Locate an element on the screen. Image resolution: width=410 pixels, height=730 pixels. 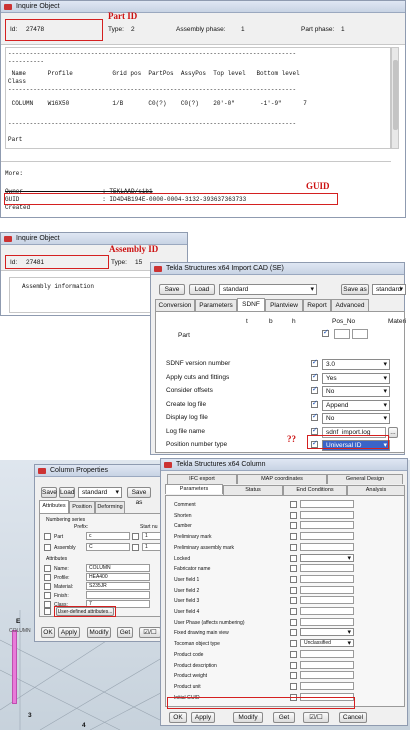
posno-checkbox is located at coordinates (325, 332).